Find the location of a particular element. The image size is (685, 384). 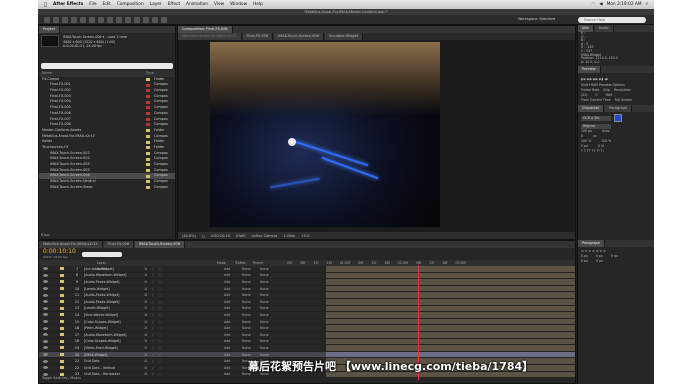

layer-name: [IMAX-Widget] is located at coordinates (114, 355).